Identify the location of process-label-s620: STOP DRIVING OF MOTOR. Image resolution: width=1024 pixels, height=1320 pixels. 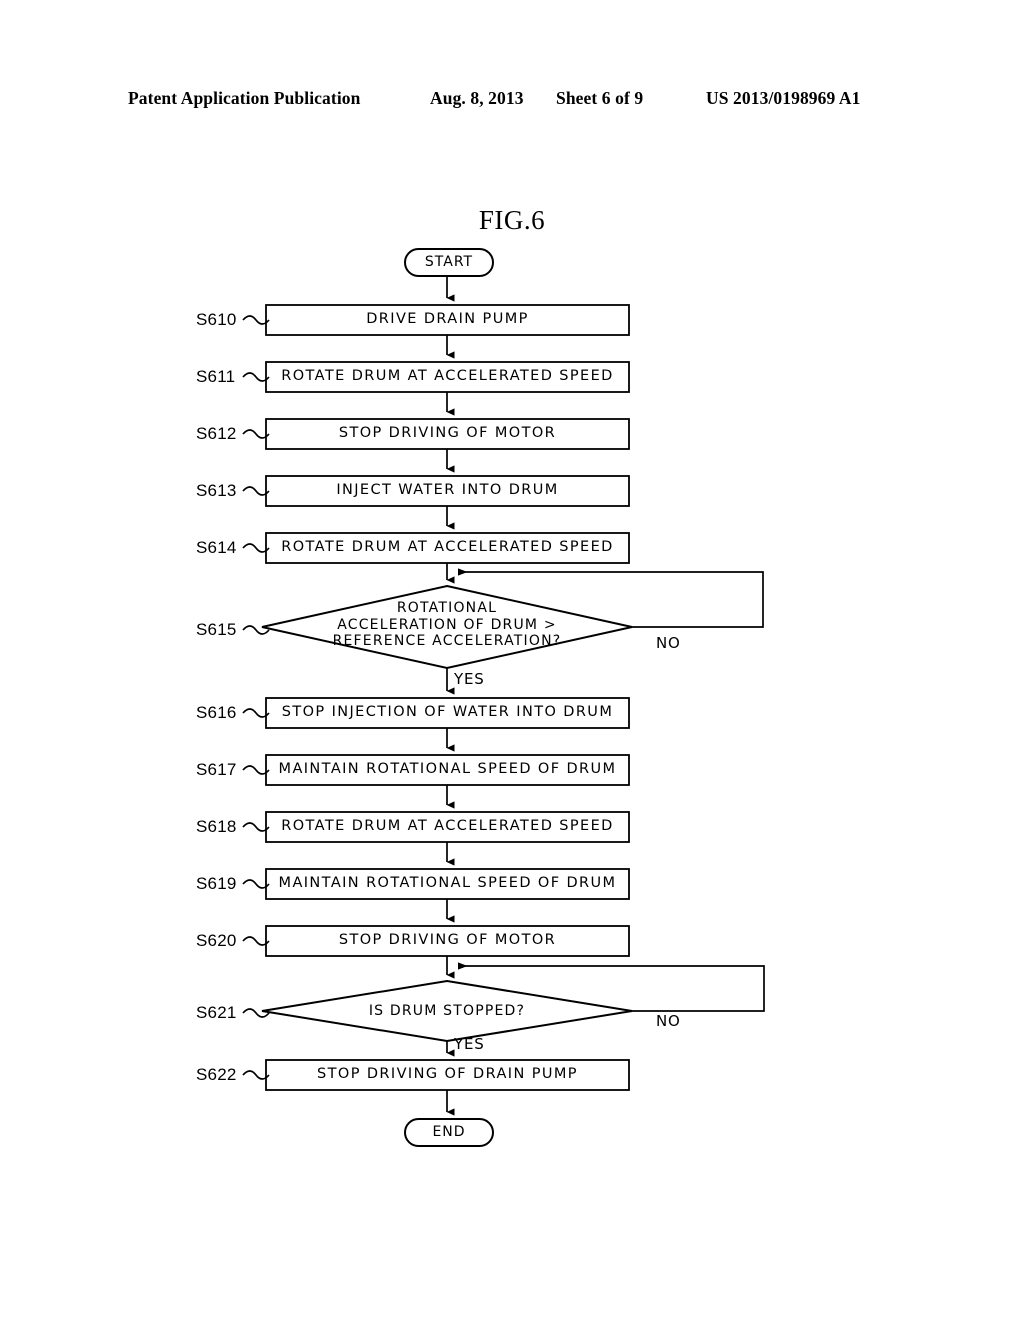
(447, 940).